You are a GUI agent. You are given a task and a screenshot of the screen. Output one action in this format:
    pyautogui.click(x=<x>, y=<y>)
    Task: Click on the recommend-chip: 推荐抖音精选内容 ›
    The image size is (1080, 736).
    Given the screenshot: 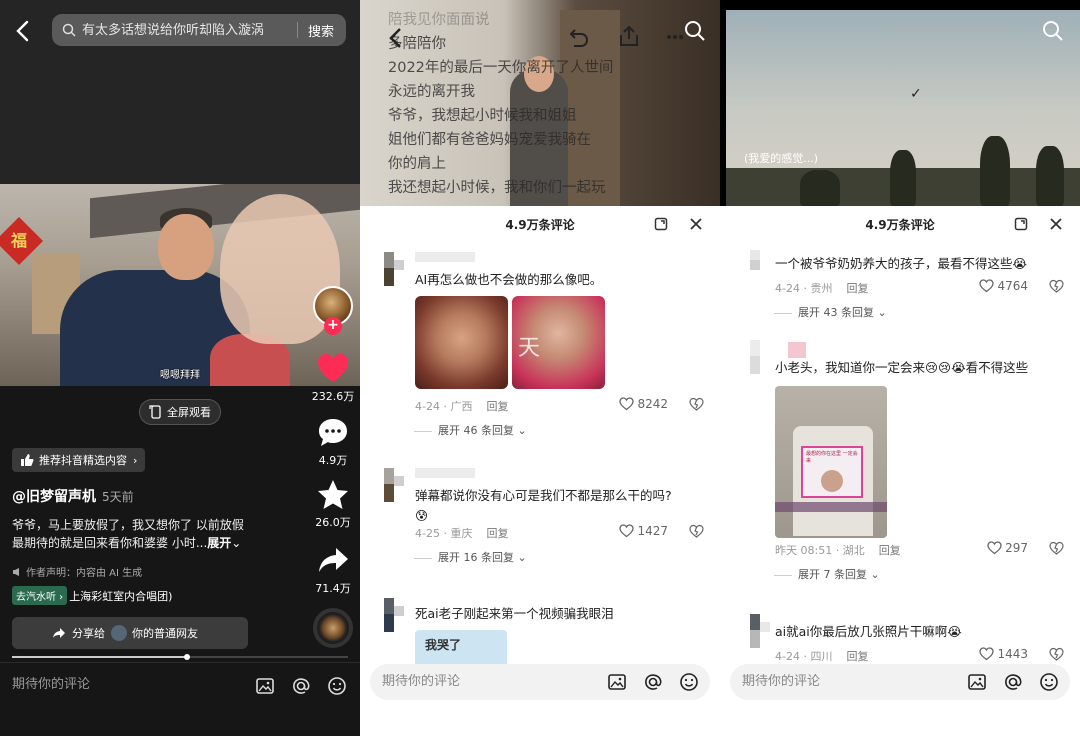 What is the action you would take?
    pyautogui.click(x=79, y=460)
    